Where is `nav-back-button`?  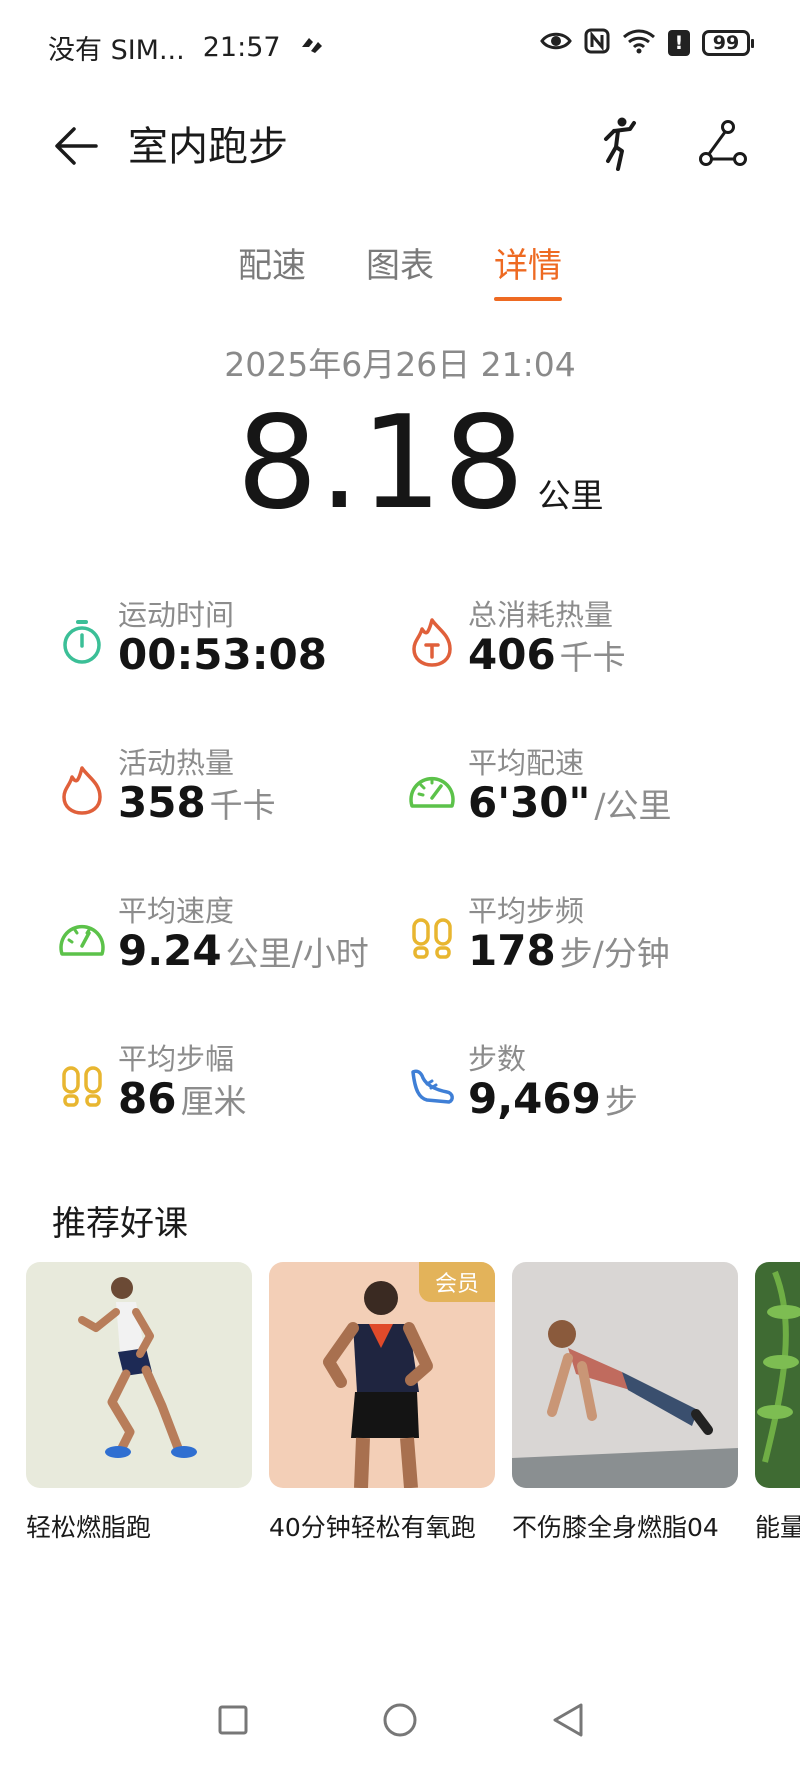
nav-back-button is located at coordinates (568, 1720).